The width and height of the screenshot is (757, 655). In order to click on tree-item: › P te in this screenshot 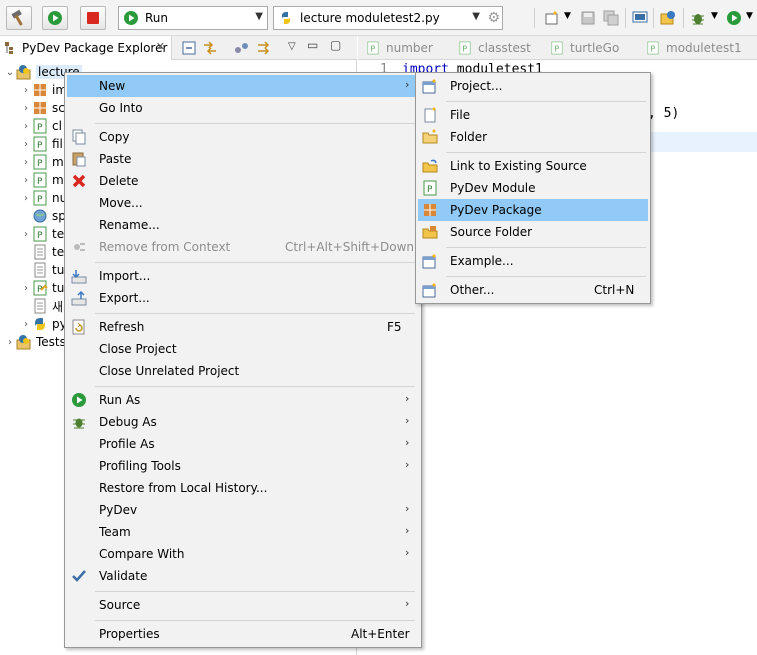, I will do `click(42, 234)`.